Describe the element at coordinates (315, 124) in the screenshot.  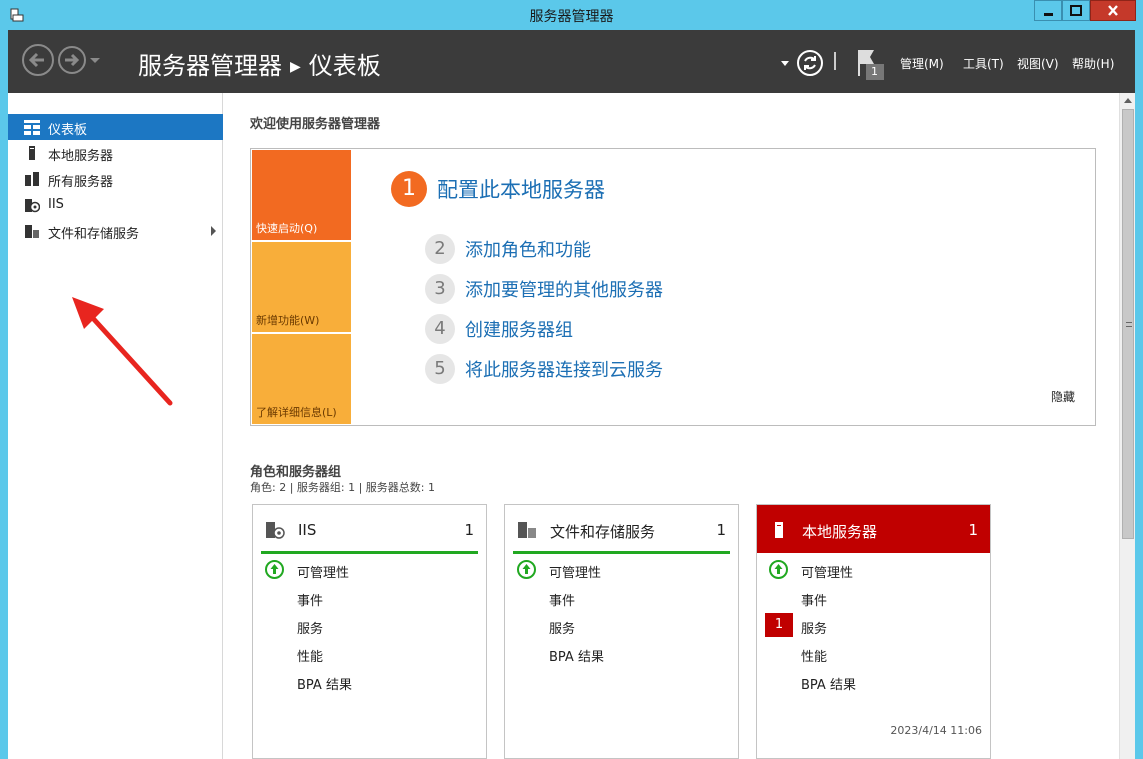
I see `welcome-title: 欢迎使用服务器管理器` at that location.